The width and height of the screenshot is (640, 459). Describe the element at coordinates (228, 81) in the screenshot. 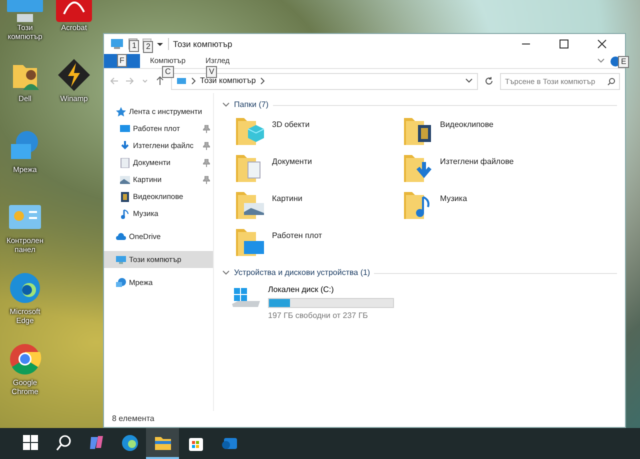

I see `address-path: Този компютър` at that location.